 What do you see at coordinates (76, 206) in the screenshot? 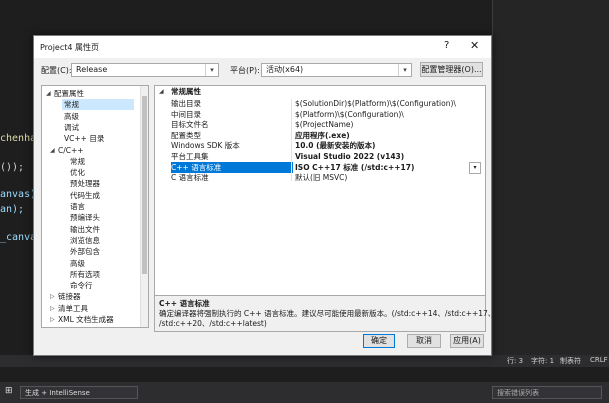
I see `tree-item: 语言` at bounding box center [76, 206].